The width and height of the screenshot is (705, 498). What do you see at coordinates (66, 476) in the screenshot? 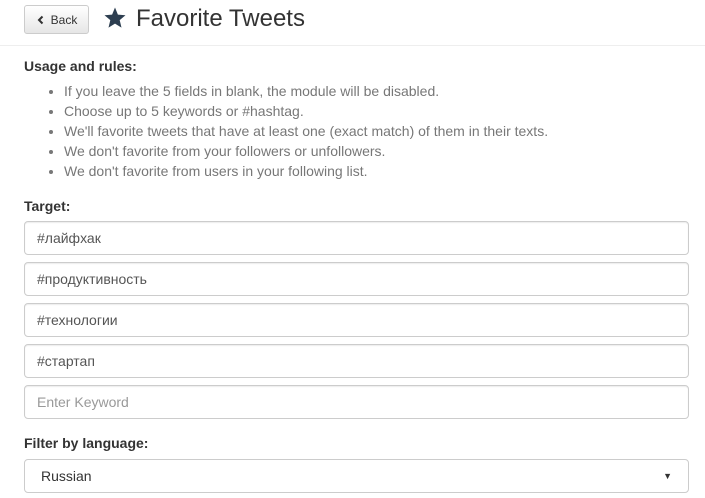
I see `language-select-value: Russian` at bounding box center [66, 476].